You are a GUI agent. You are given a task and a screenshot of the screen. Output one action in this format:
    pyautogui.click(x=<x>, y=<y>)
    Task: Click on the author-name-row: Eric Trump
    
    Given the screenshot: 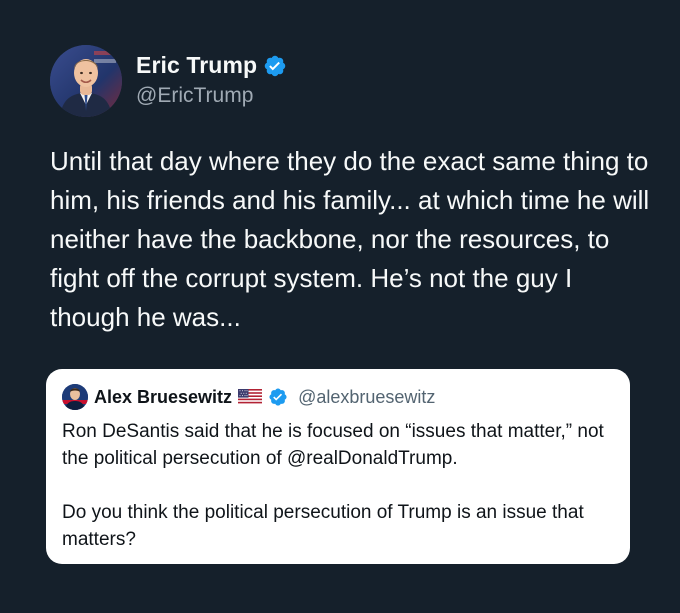 What is the action you would take?
    pyautogui.click(x=211, y=65)
    